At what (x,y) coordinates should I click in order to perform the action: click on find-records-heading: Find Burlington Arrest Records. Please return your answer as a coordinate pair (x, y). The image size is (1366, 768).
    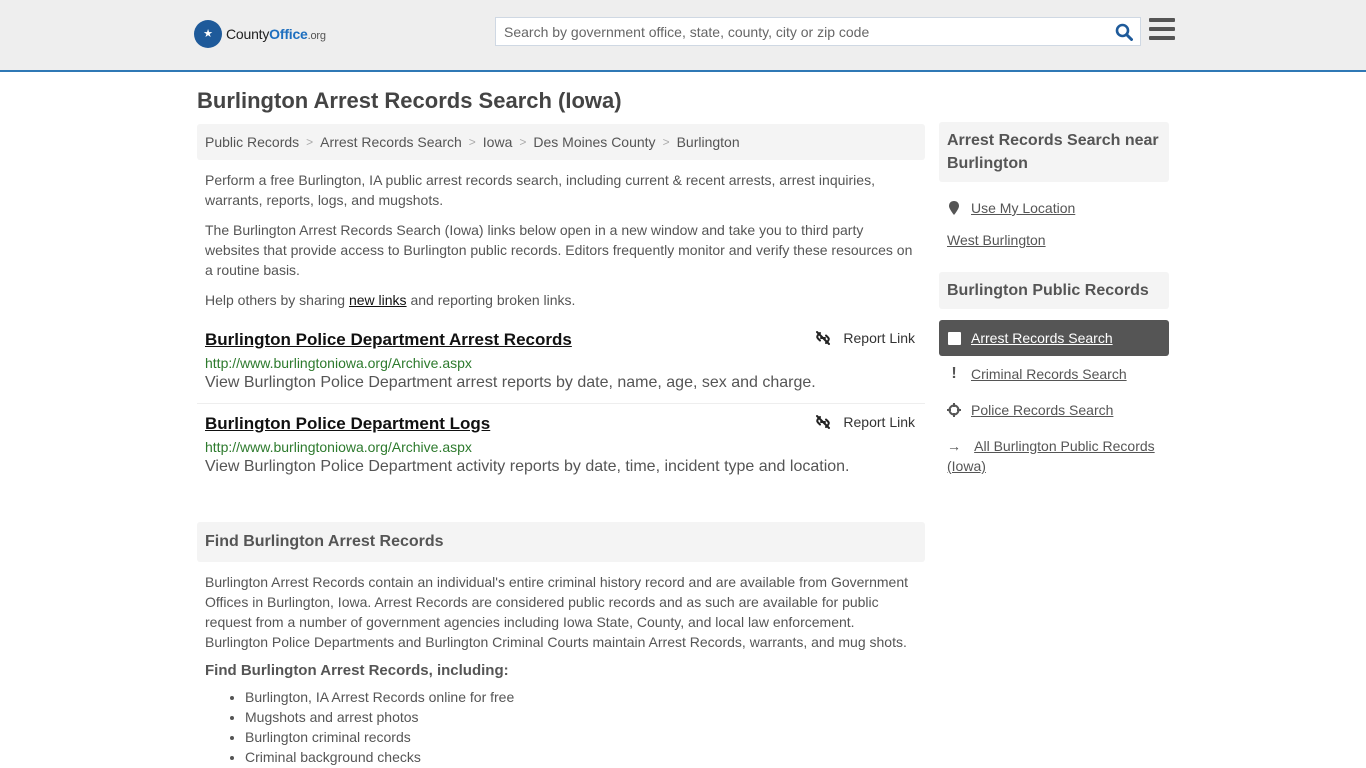
    Looking at the image, I should click on (561, 542).